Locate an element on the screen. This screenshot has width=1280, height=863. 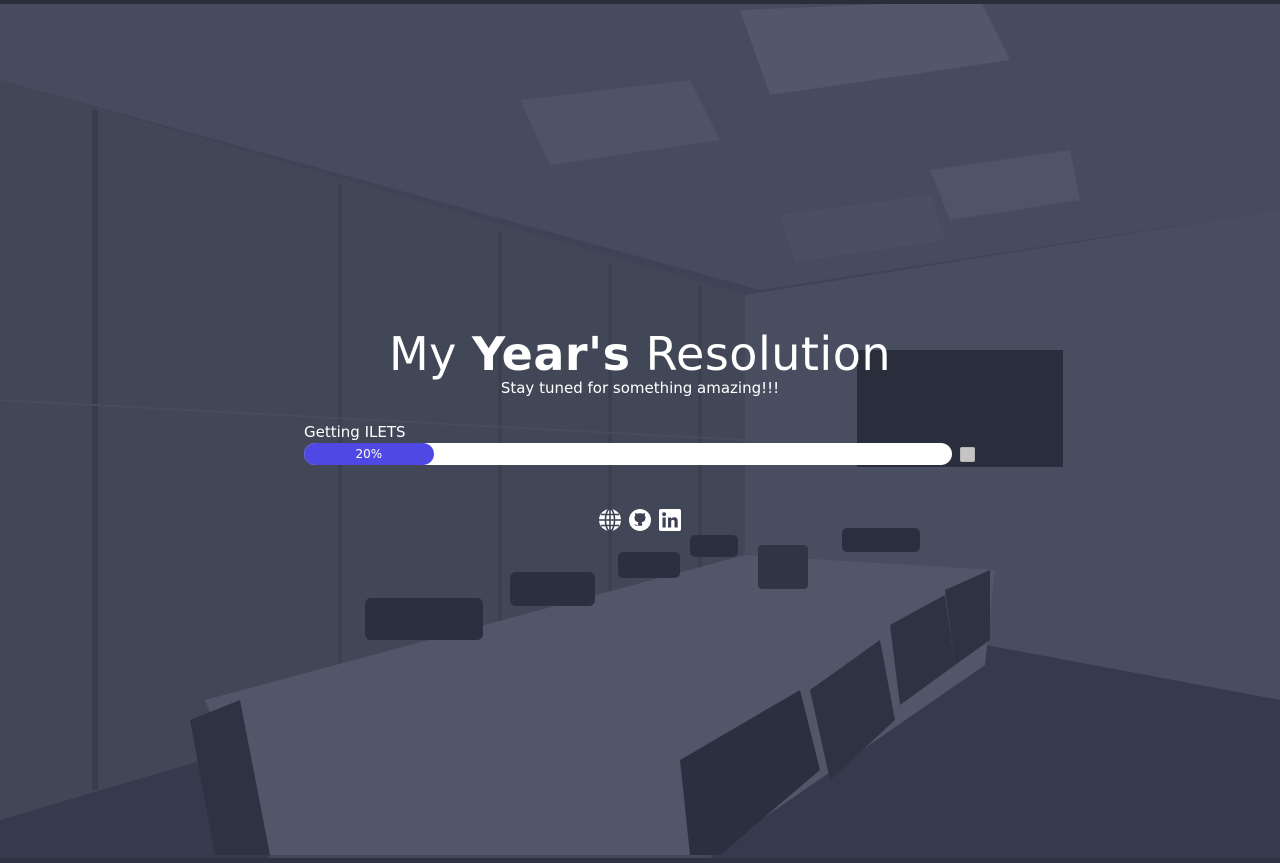
github-link is located at coordinates (640, 520).